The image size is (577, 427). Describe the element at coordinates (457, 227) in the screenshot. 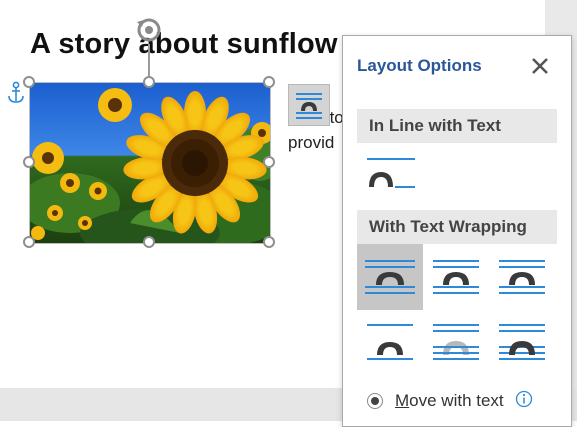

I see `section-wrapping-header: With Text Wrapping` at that location.